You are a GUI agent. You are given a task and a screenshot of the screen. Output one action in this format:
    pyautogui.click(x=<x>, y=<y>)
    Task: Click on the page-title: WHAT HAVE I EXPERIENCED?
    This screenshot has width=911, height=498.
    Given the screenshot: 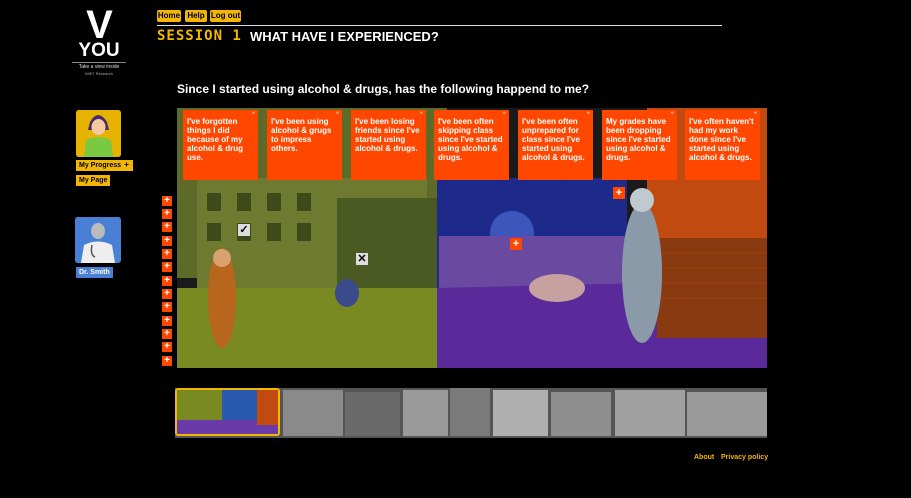 What is the action you would take?
    pyautogui.click(x=344, y=36)
    